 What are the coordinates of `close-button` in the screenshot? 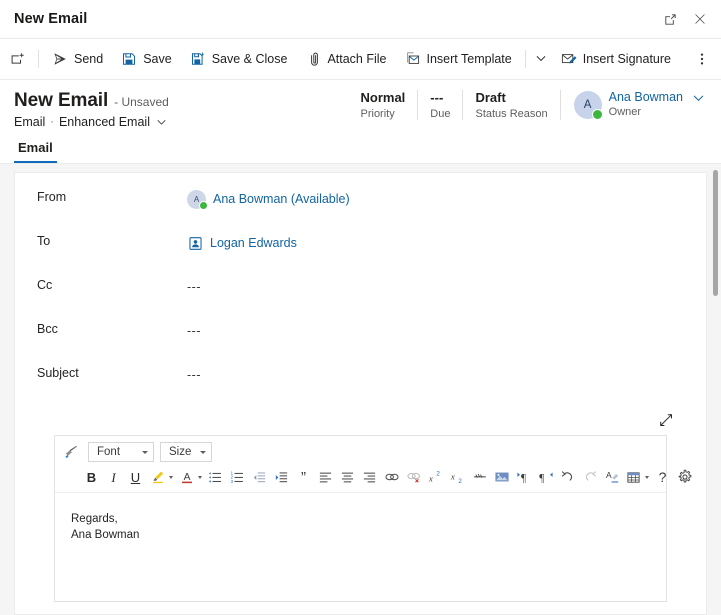 It's located at (700, 19).